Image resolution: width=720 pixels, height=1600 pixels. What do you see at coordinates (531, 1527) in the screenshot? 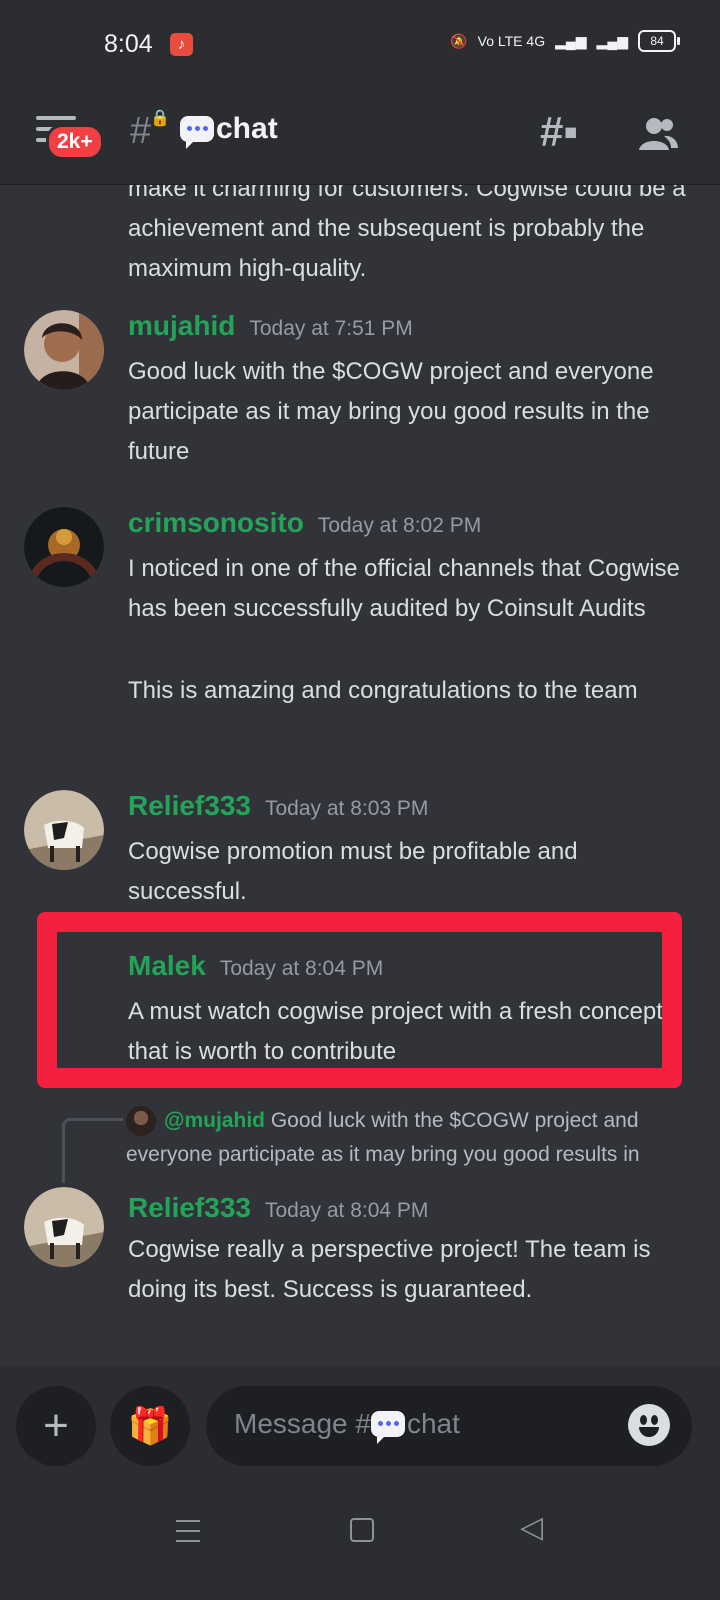
I see `back-icon: ◁` at bounding box center [531, 1527].